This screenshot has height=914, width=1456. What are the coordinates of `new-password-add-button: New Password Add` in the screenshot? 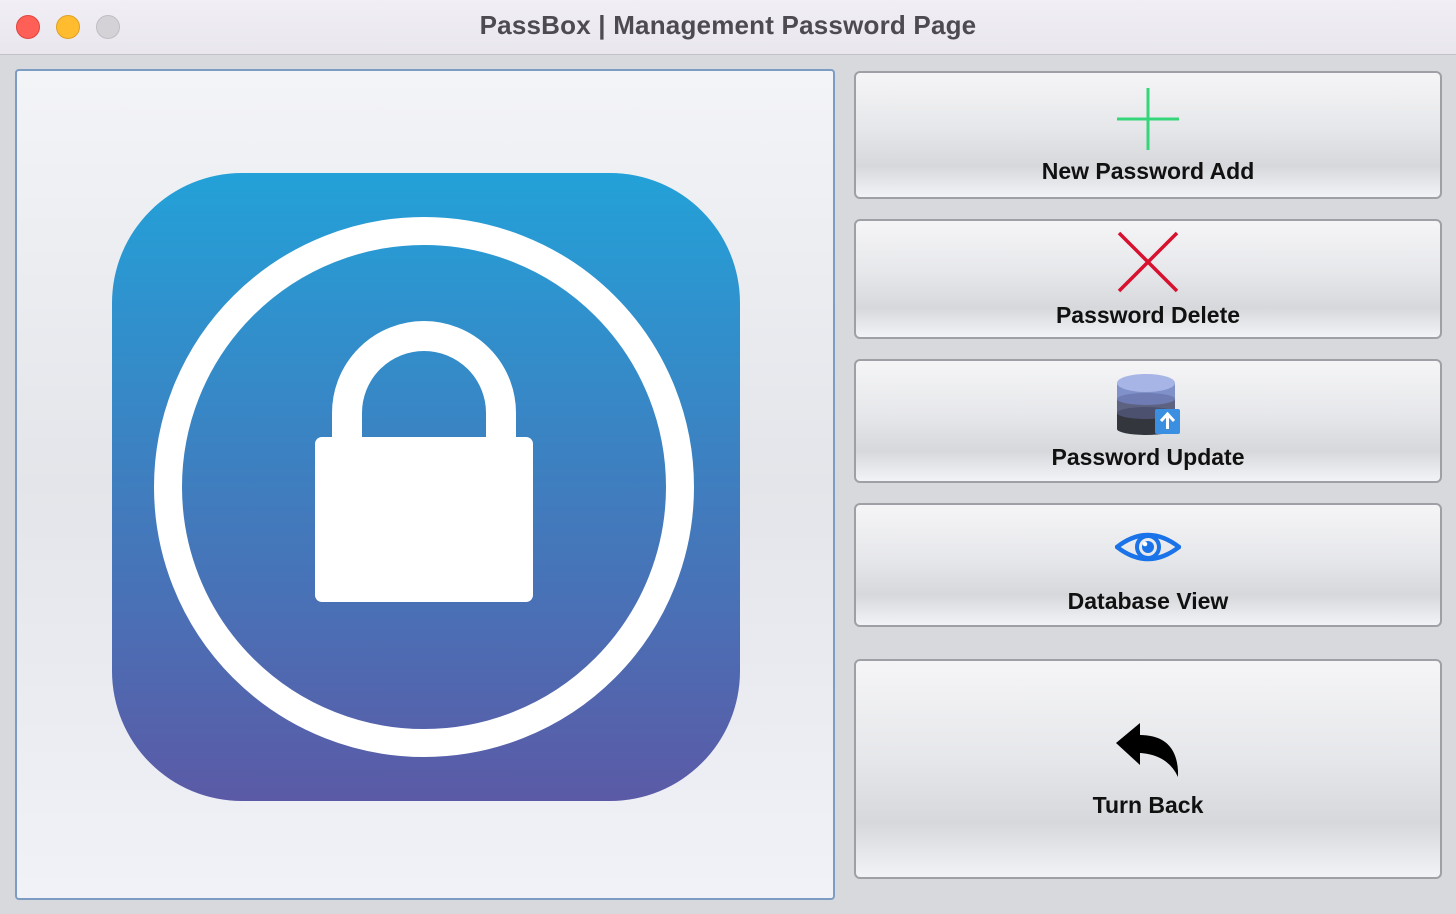 It's located at (1148, 135).